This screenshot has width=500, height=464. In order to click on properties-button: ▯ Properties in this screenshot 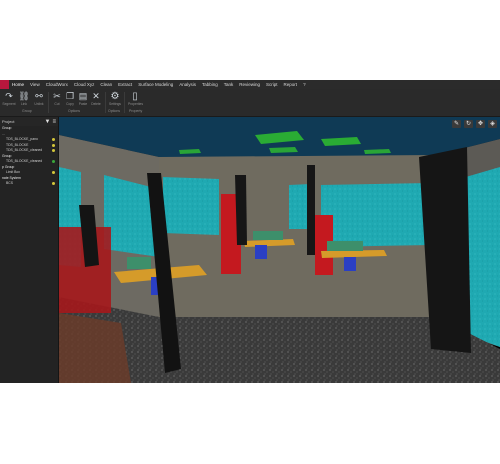, I will do `click(135, 99)`.